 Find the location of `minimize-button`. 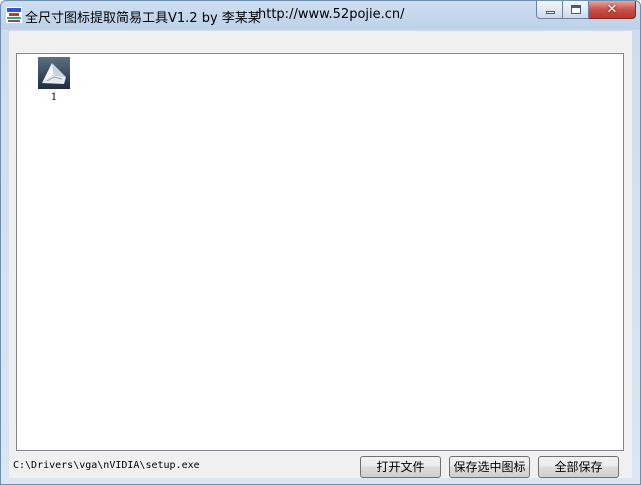

minimize-button is located at coordinates (549, 10).